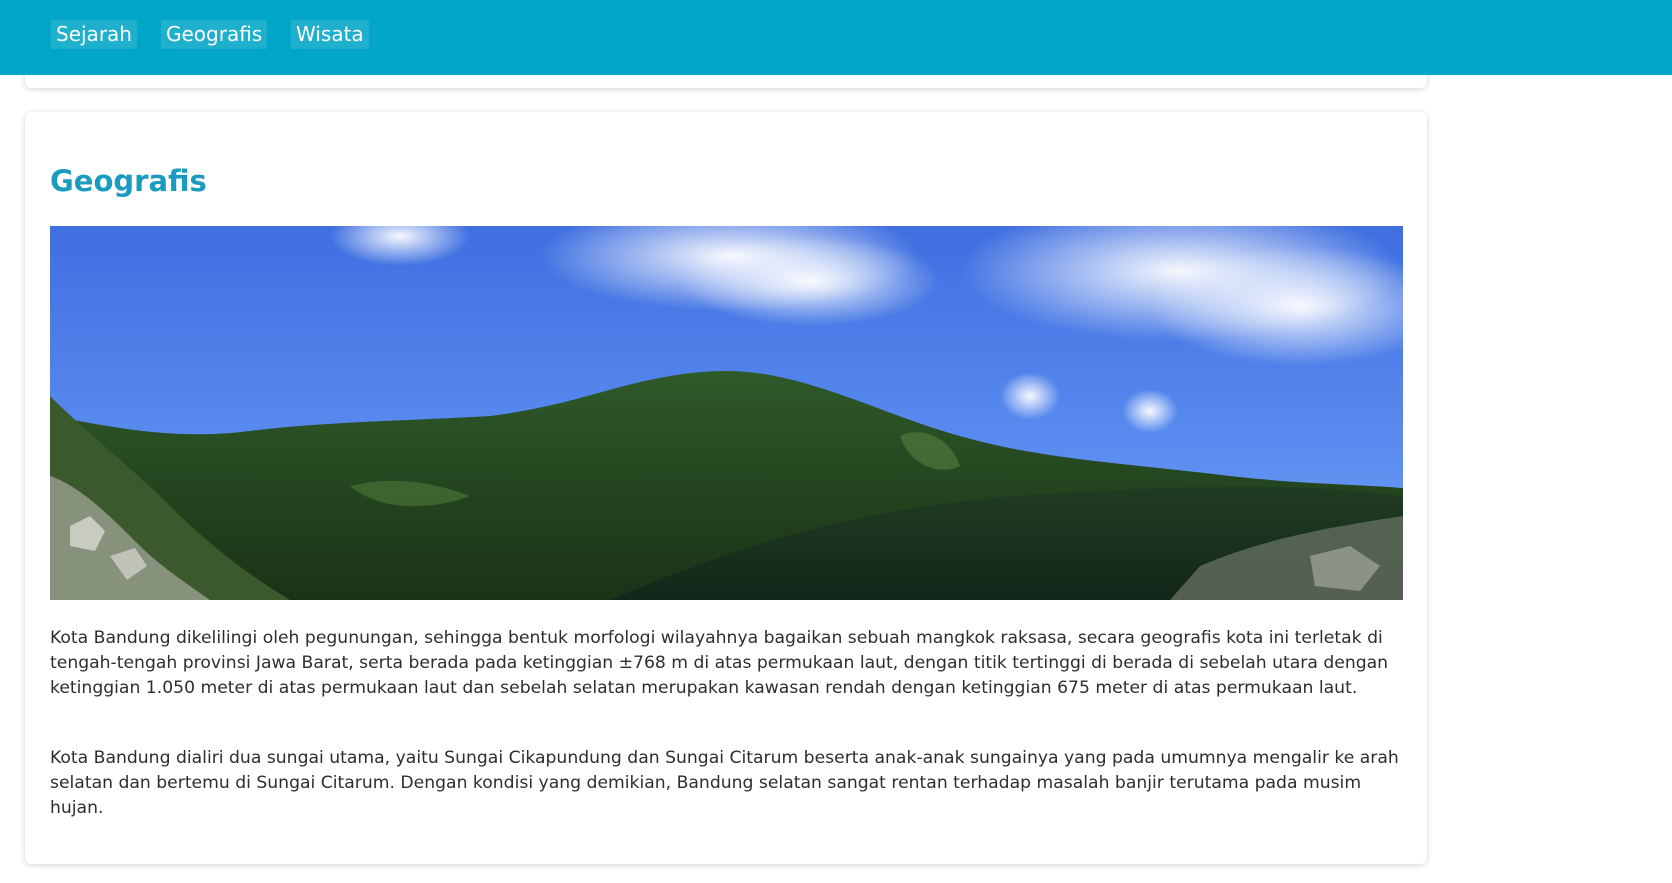 Image resolution: width=1672 pixels, height=883 pixels. Describe the element at coordinates (330, 34) in the screenshot. I see `nav-link-wisata: Wisata` at that location.